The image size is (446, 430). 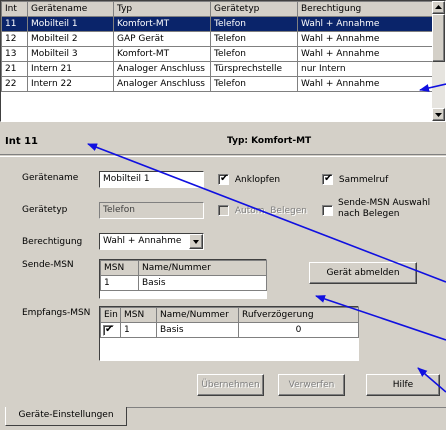 What do you see at coordinates (223, 210) in the screenshot?
I see `autom-belegen-box` at bounding box center [223, 210].